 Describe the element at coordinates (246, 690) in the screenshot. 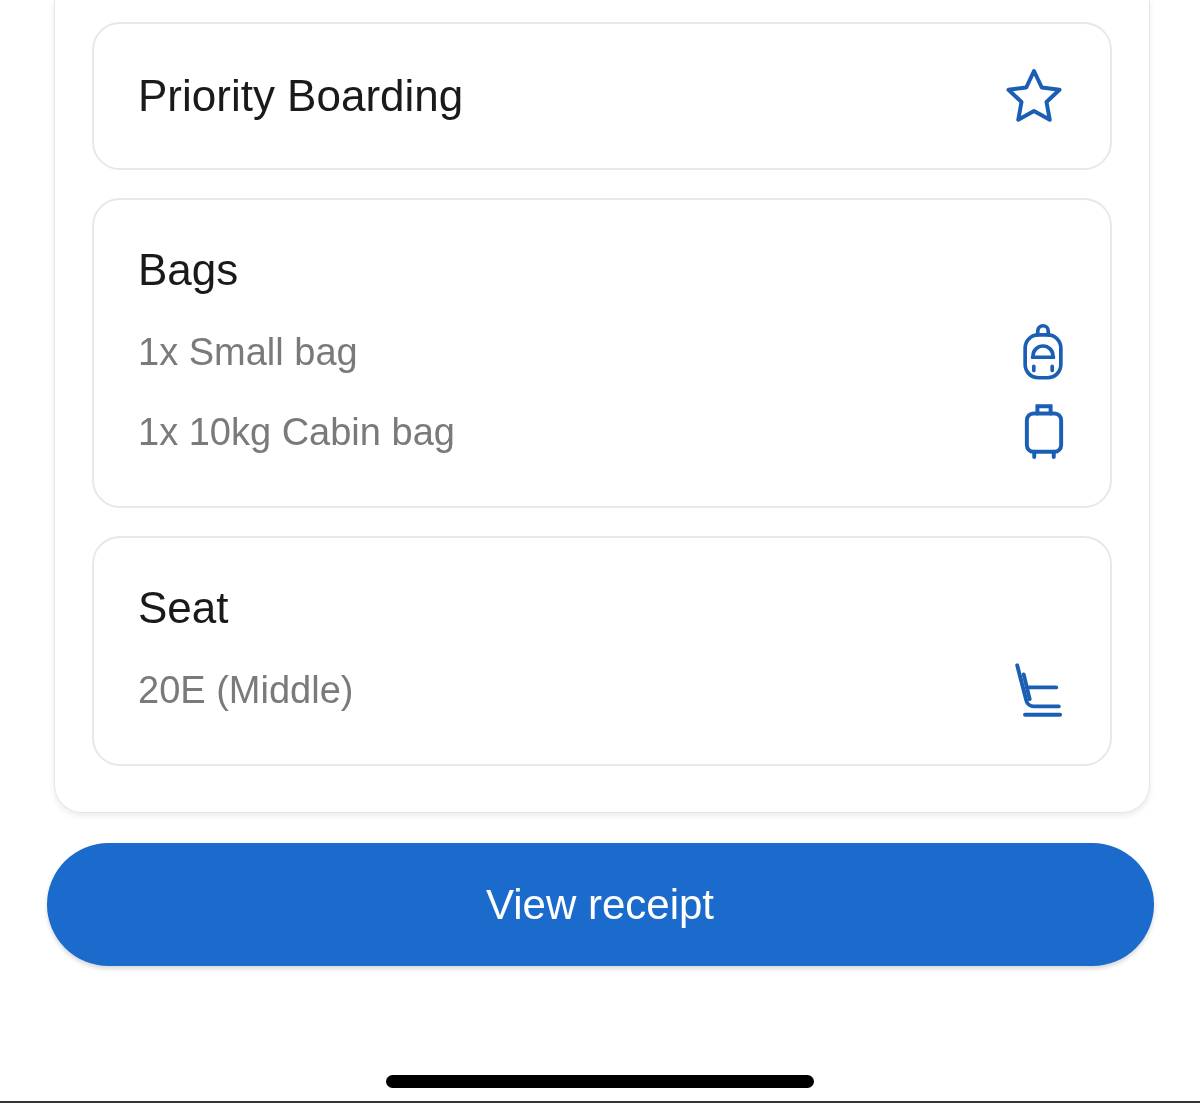

I see `item-text: 20E (Middle)` at that location.